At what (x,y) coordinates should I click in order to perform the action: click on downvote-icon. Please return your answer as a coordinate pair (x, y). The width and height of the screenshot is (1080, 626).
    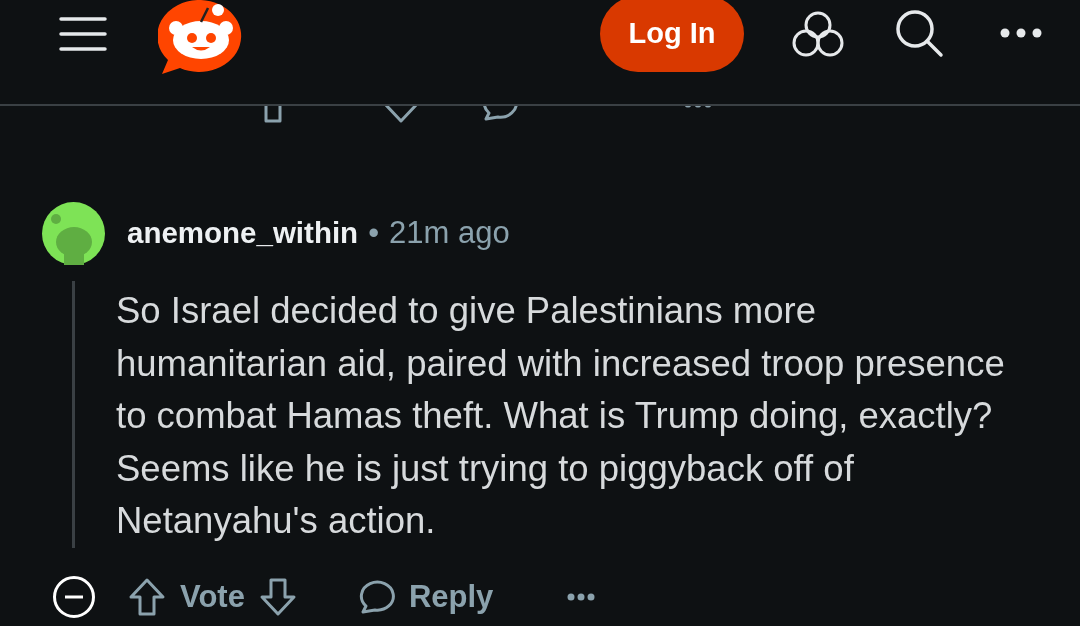
    Looking at the image, I should click on (277, 596).